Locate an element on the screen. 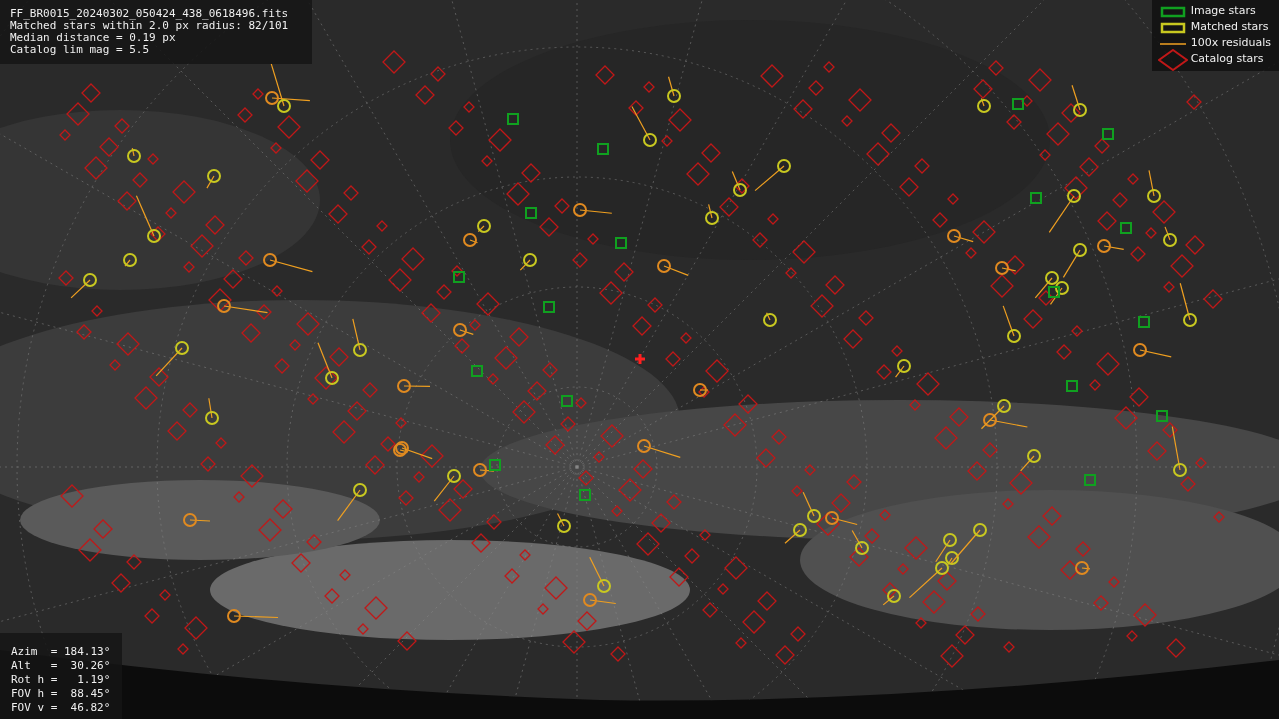 The width and height of the screenshot is (1279, 719). legend-label: Catalog stars is located at coordinates (1227, 59).